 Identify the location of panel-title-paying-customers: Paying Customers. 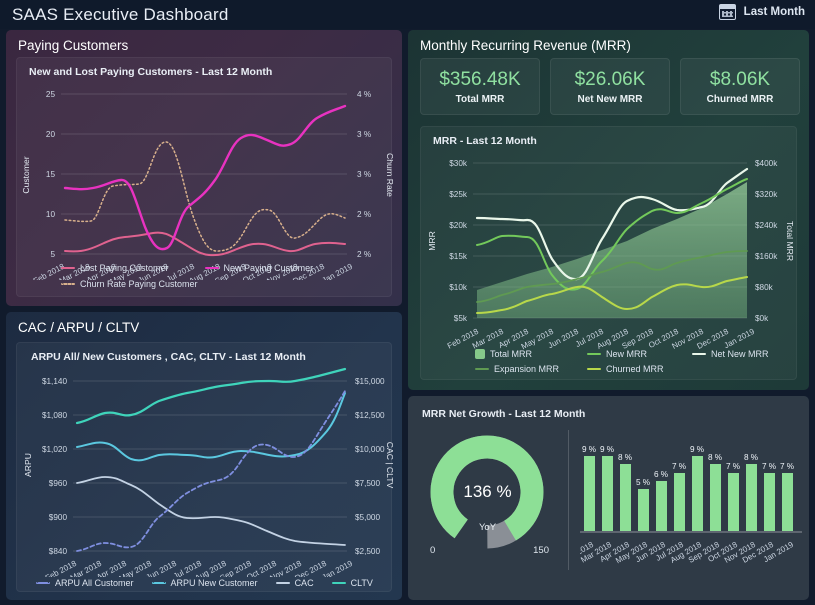
(73, 45).